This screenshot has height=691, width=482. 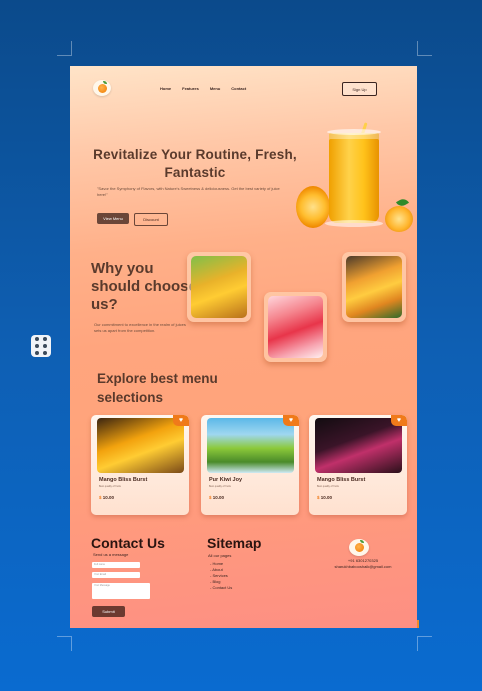 What do you see at coordinates (121, 591) in the screenshot?
I see `message-field: Your Message` at bounding box center [121, 591].